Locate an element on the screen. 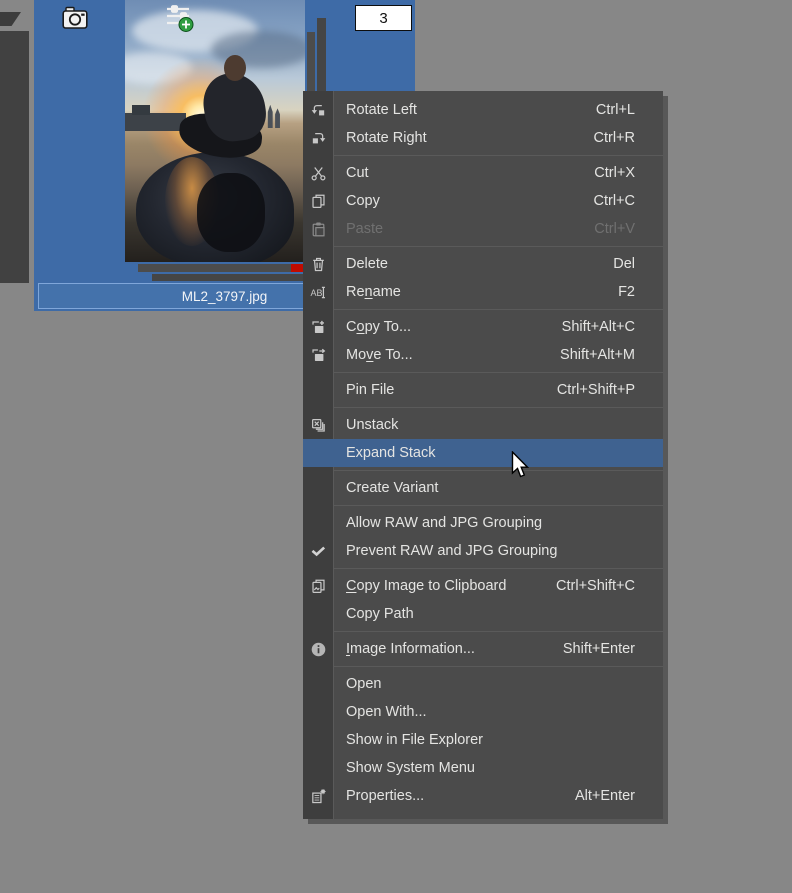 The height and width of the screenshot is (893, 792). menu-item-paste: Paste Ctrl+V is located at coordinates (483, 229).